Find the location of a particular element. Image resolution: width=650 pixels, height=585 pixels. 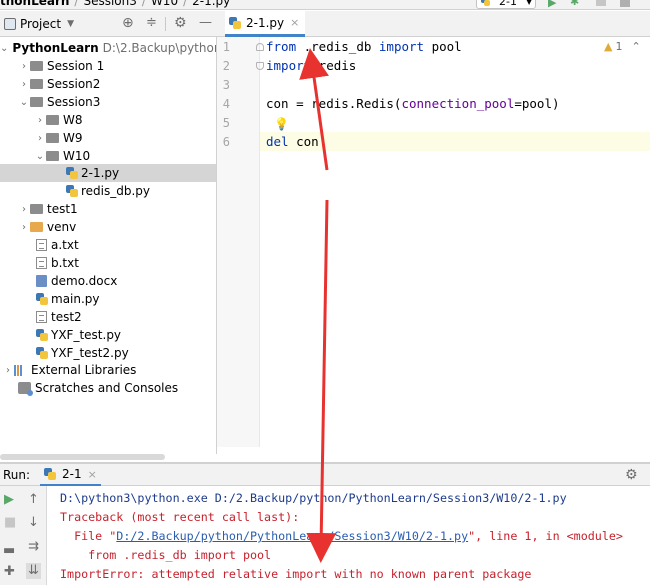

tree-item-label: YXF_test.py is located at coordinates (86, 335).